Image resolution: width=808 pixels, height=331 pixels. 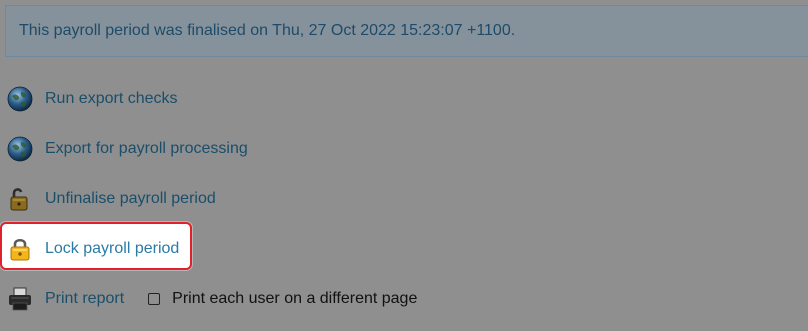 I want to click on print-each-user-option: Print each user on a different page, so click(x=282, y=299).